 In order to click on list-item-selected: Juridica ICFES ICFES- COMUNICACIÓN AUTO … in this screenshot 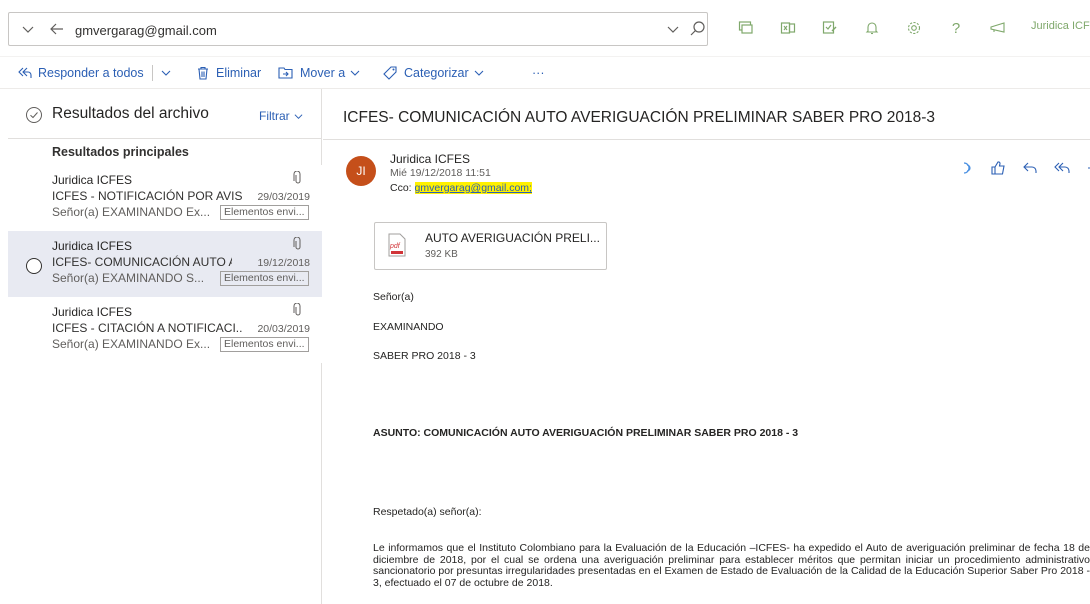, I will do `click(165, 264)`.